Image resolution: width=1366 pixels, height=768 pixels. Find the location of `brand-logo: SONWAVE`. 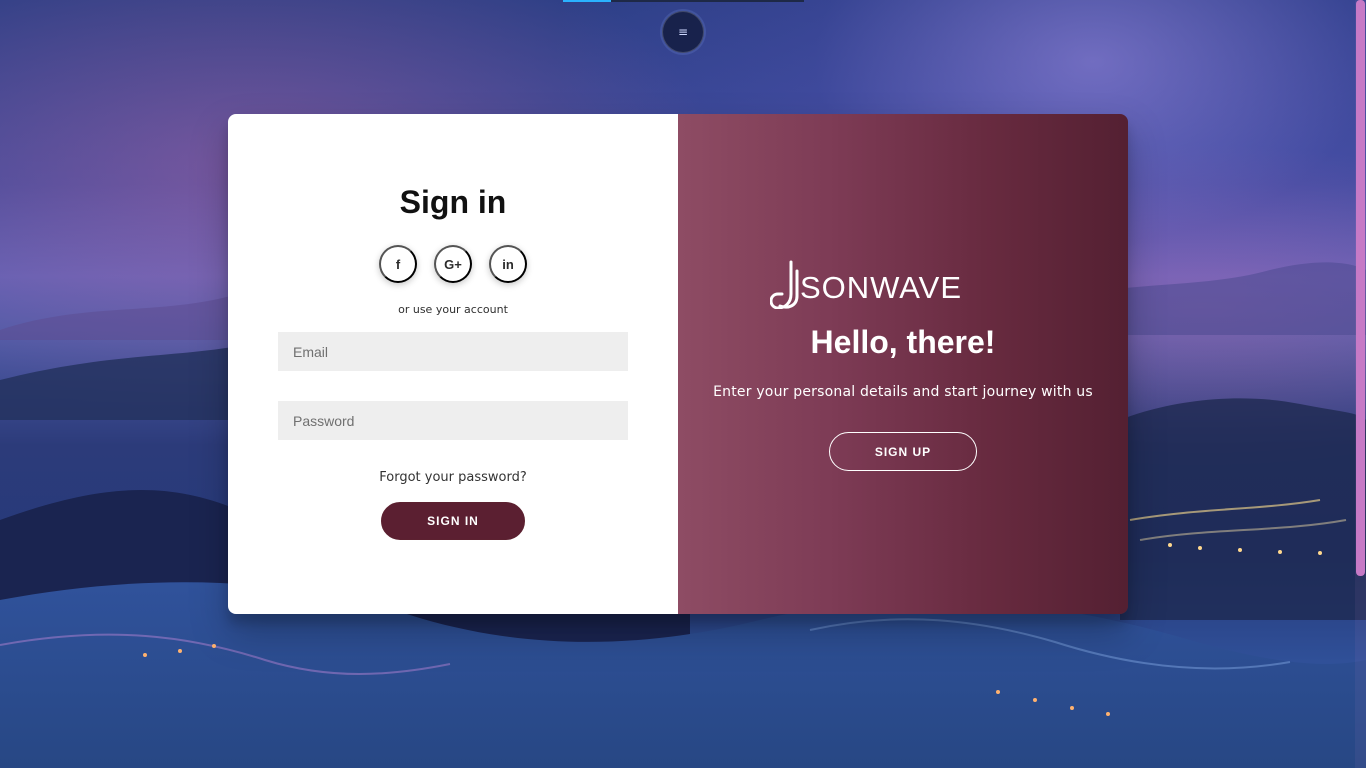

brand-logo: SONWAVE is located at coordinates (889, 284).